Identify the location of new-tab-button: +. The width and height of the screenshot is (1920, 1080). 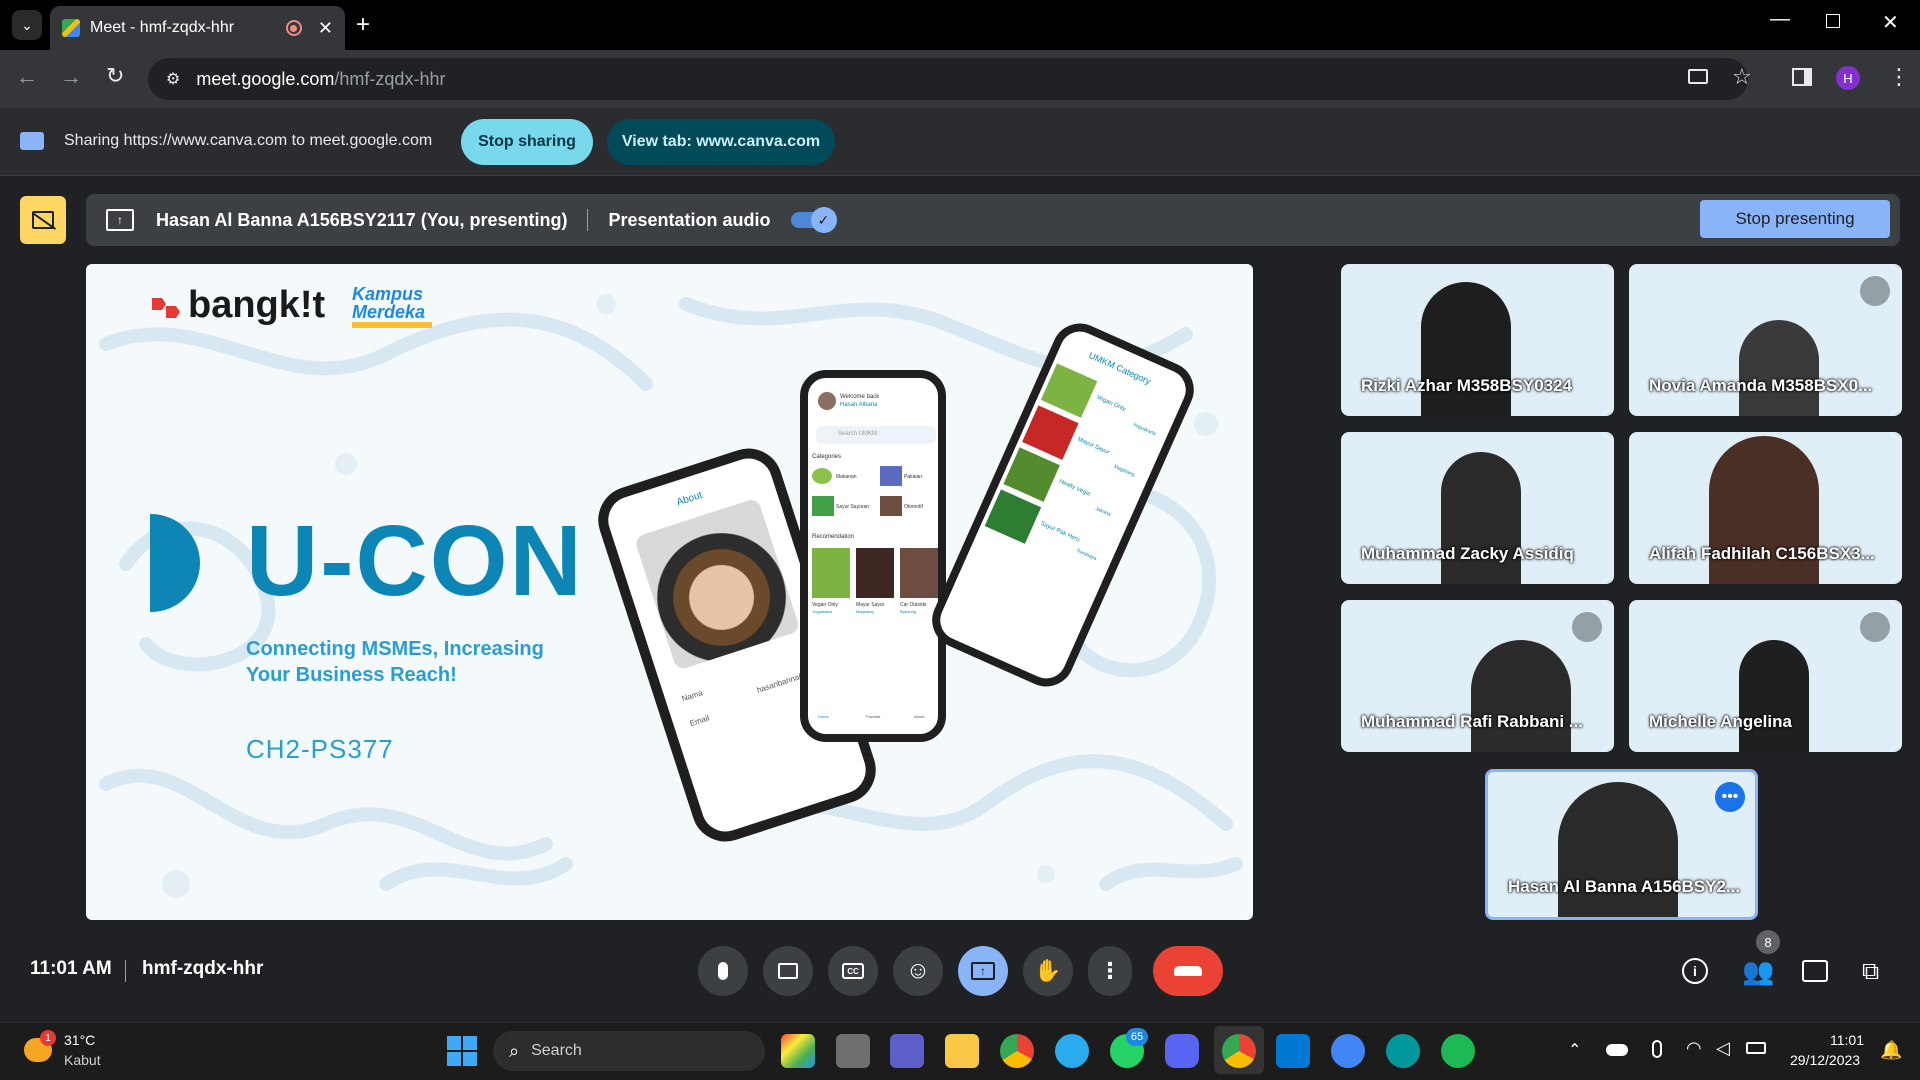
(363, 25).